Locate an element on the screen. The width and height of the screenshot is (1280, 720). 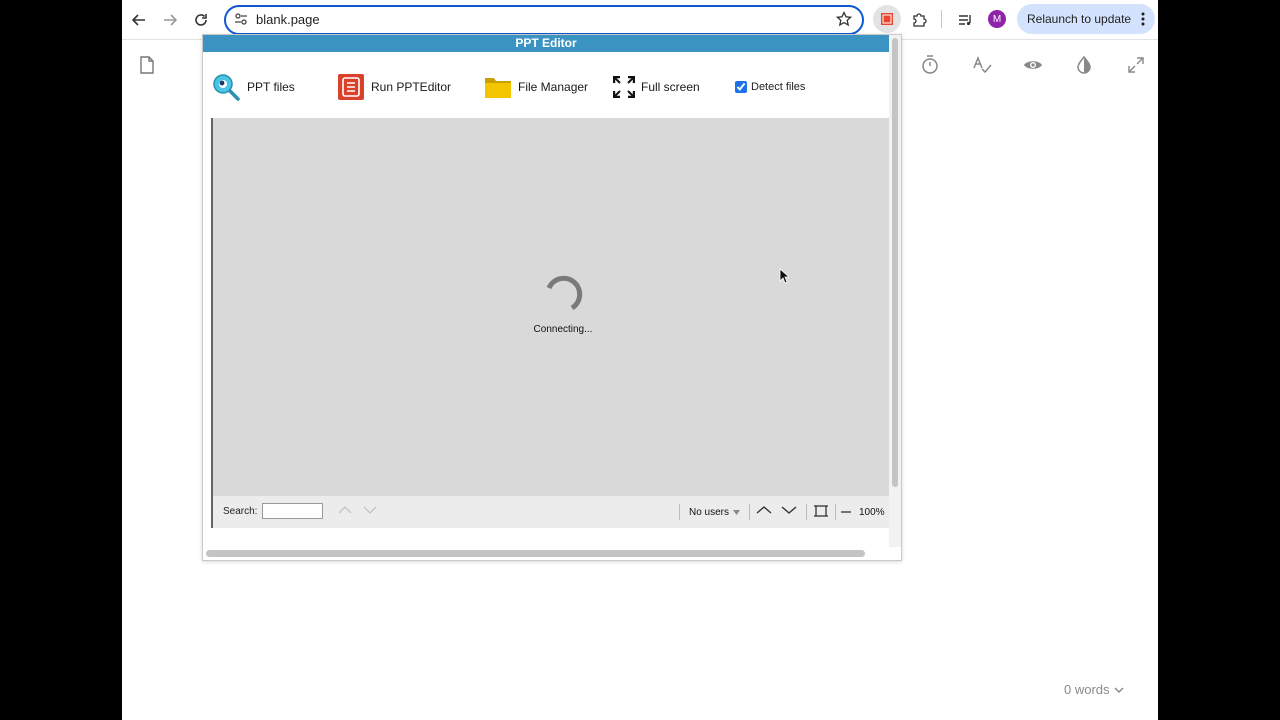
reload-icon is located at coordinates (201, 20).